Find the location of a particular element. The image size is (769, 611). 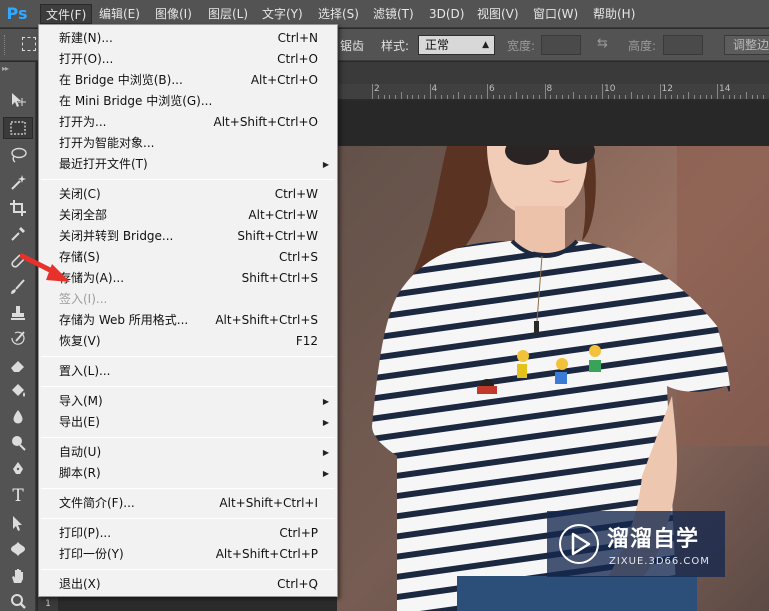

file-menu-item-label: 导出(E) is located at coordinates (79, 422).